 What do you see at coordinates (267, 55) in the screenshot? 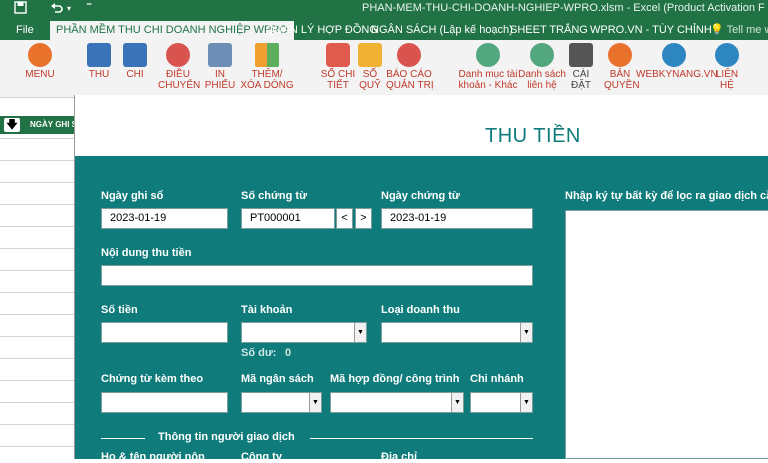
I see `grid-icon` at bounding box center [267, 55].